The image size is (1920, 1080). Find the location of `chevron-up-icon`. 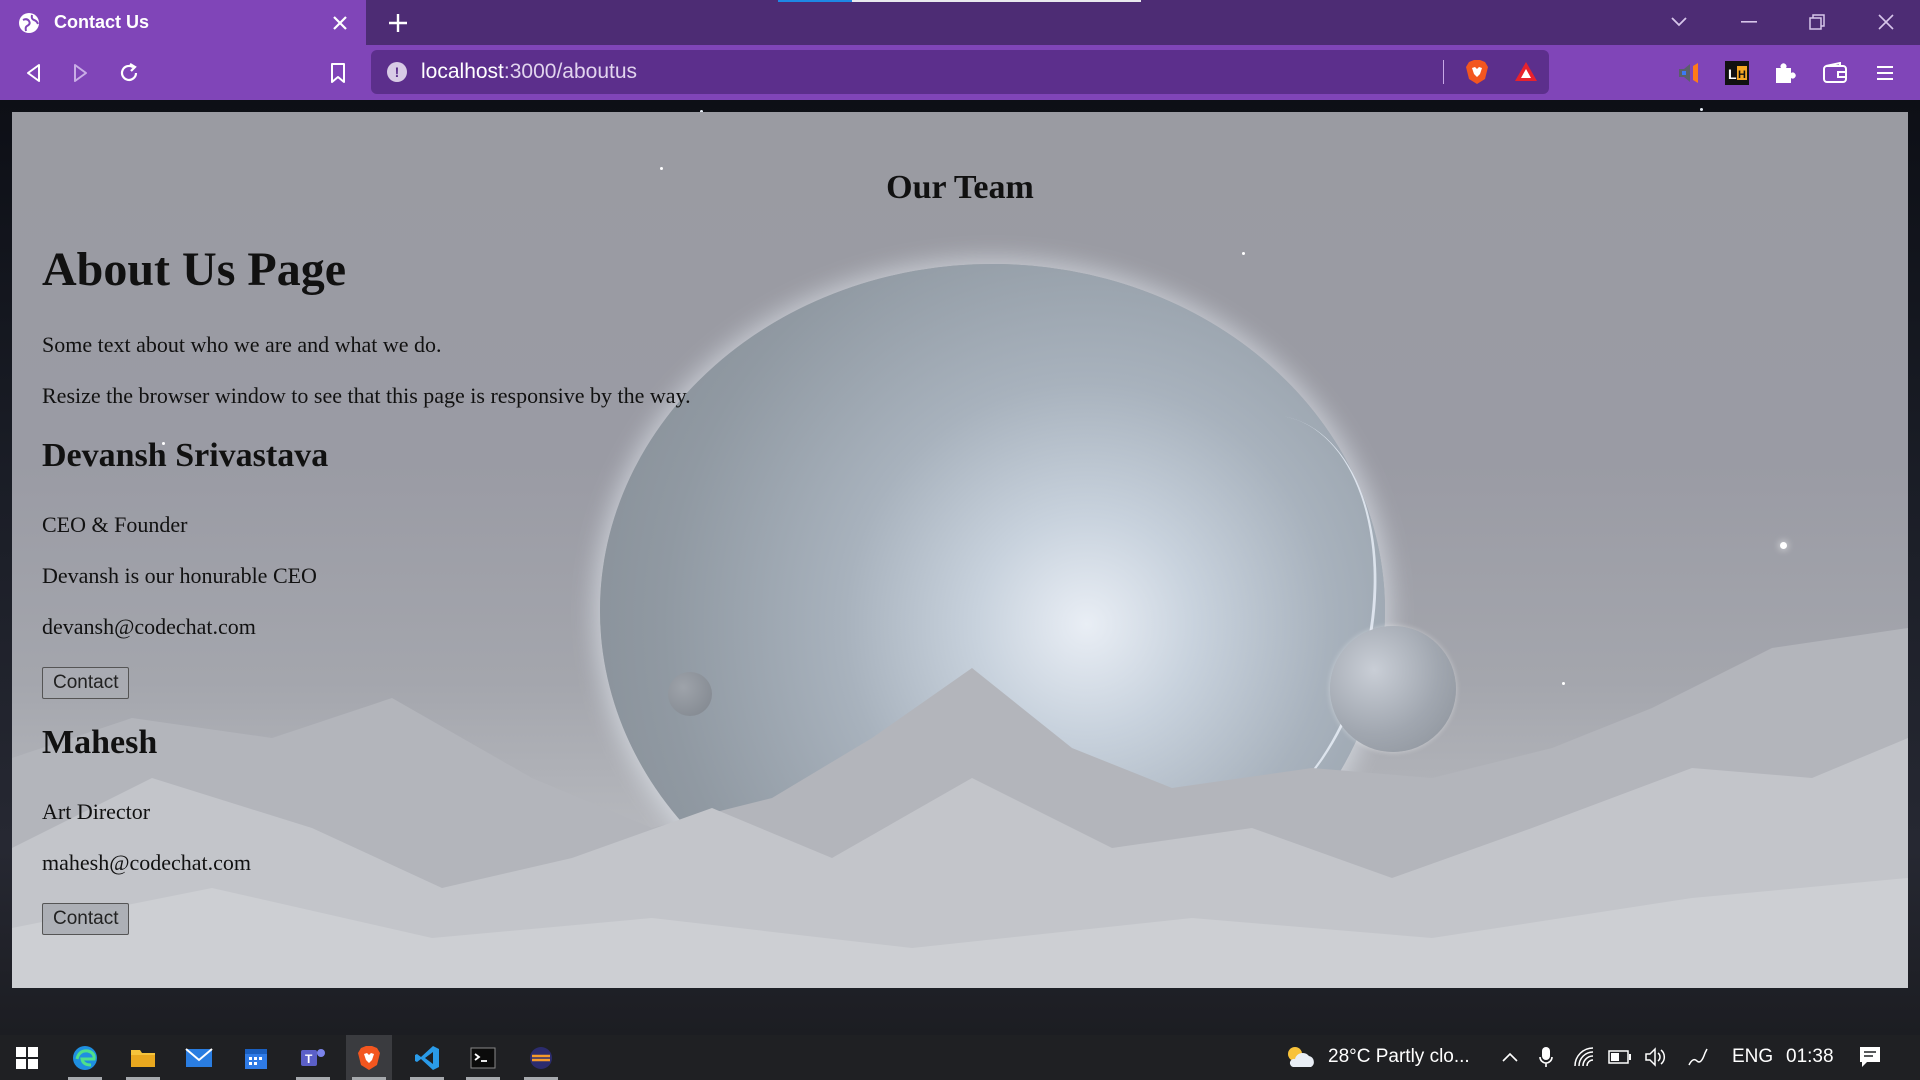

chevron-up-icon is located at coordinates (1510, 1057).